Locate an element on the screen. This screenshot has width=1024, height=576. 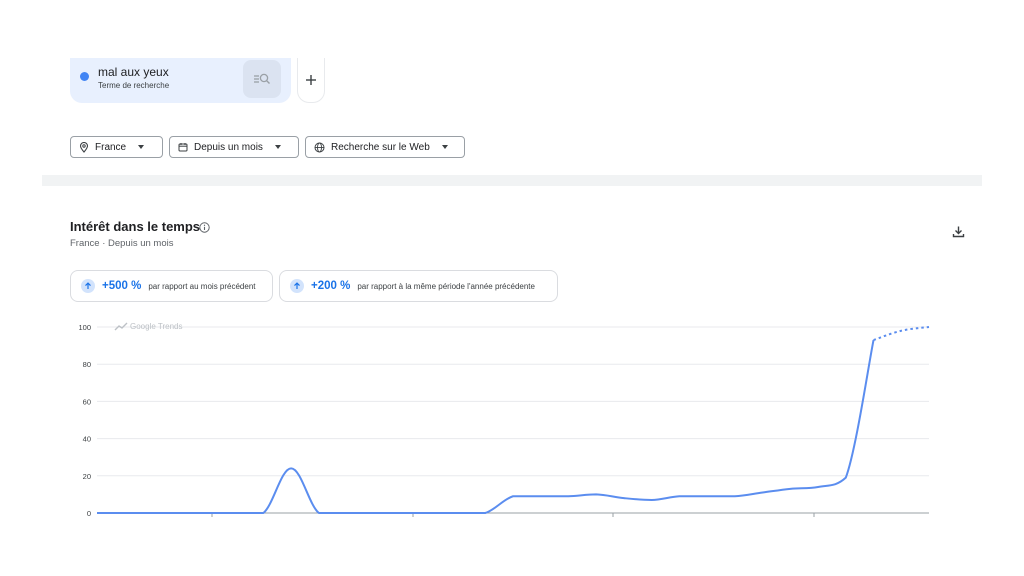
y-tick-label: 0 is located at coordinates (89, 513).